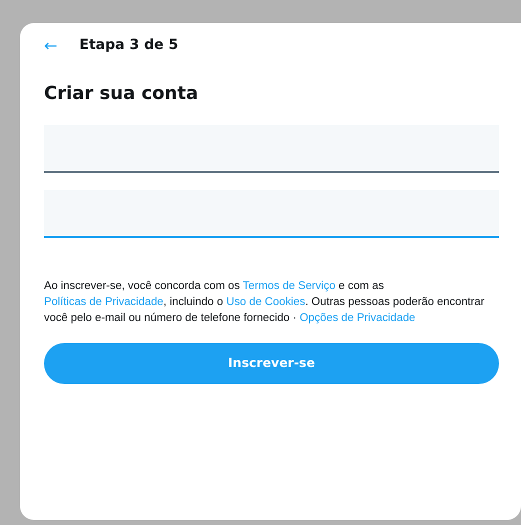 The width and height of the screenshot is (521, 525). Describe the element at coordinates (104, 302) in the screenshot. I see `link: Políticas de Privacidade` at that location.